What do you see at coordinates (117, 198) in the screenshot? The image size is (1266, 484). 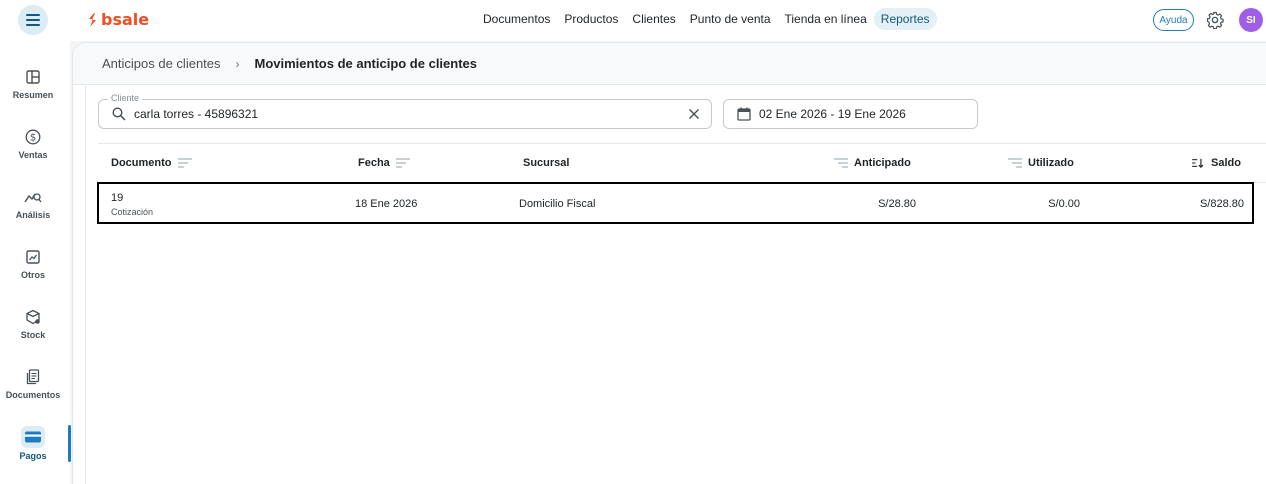 I see `cell-documento: 19` at bounding box center [117, 198].